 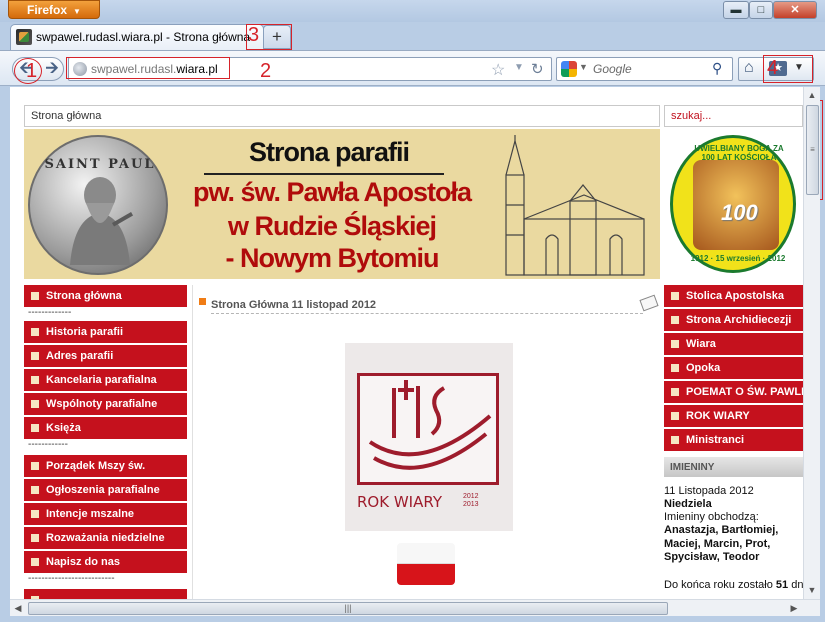 What do you see at coordinates (105, 594) in the screenshot?
I see `left-menu-item-cutoff` at bounding box center [105, 594].